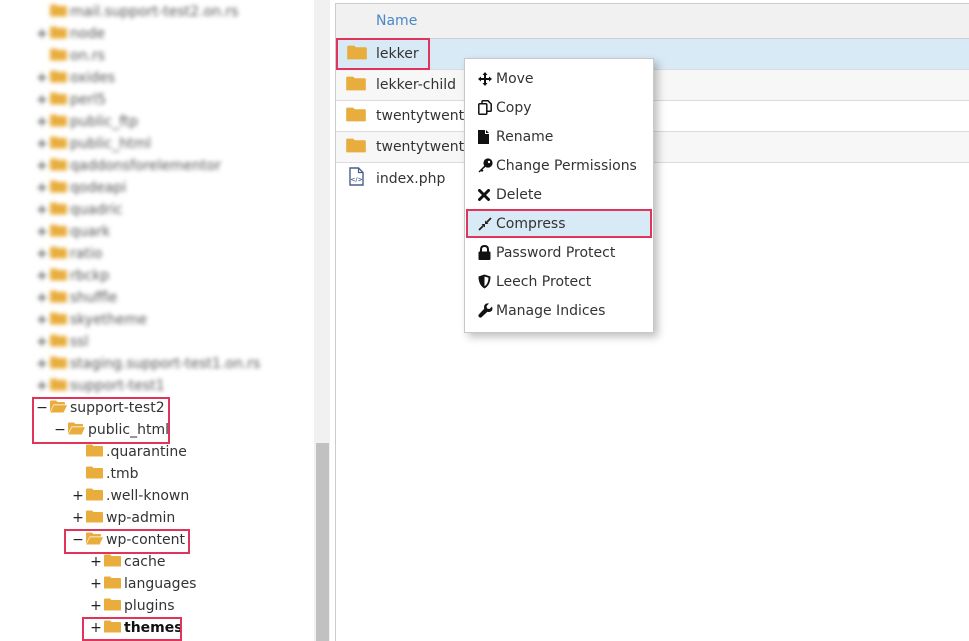 This screenshot has width=969, height=641. I want to click on tree-item-plugins: + plugins, so click(132, 606).